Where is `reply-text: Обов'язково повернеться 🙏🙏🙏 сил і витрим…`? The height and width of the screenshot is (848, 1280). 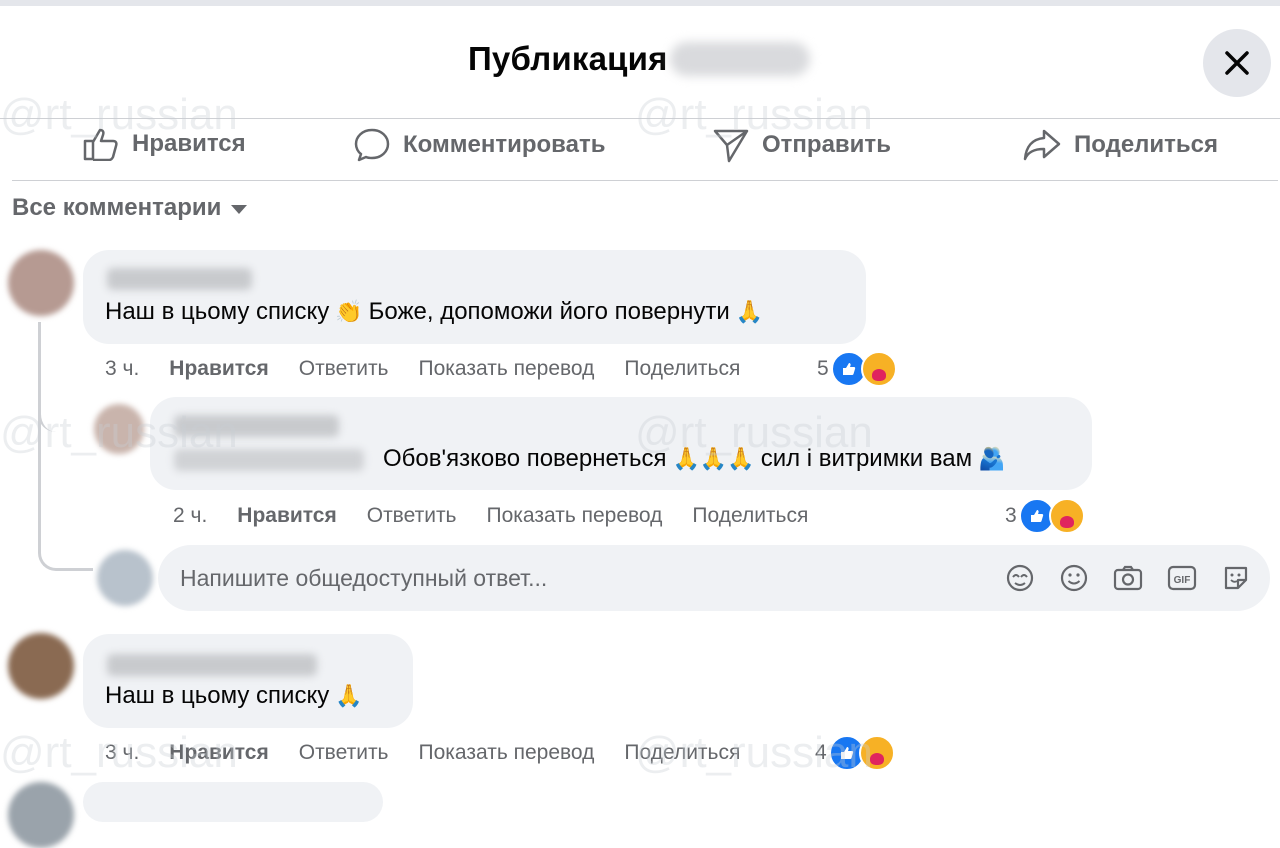
reply-text: Обов'язково повернеться 🙏🙏🙏 сил і витрим… is located at coordinates (694, 458).